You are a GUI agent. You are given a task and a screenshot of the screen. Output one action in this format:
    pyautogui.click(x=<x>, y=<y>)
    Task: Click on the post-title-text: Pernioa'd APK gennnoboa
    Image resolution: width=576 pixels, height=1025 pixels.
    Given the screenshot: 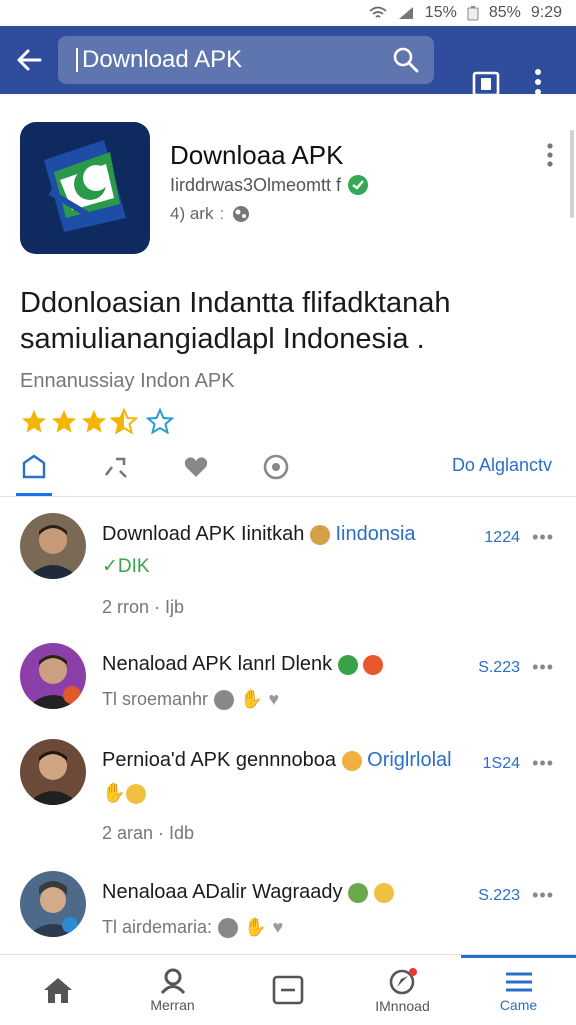 What is the action you would take?
    pyautogui.click(x=219, y=760)
    